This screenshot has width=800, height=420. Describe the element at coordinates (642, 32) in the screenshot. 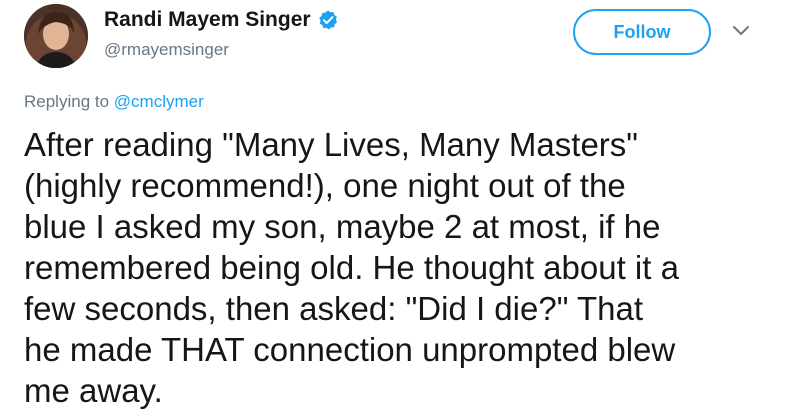

I see `follow-button: Follow` at that location.